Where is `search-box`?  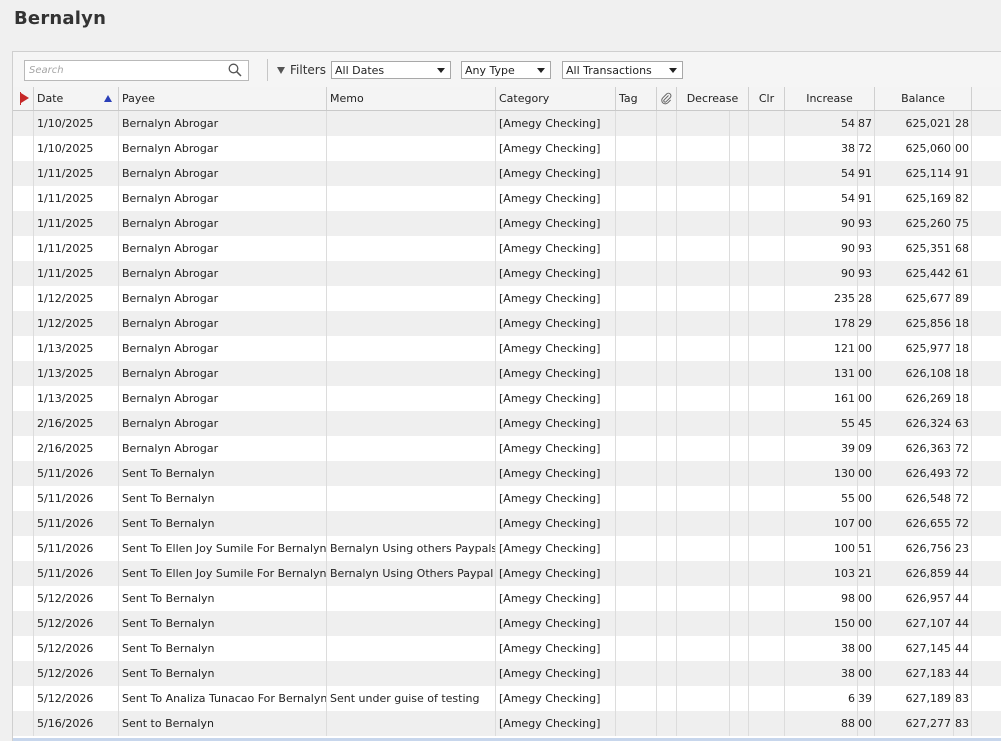 search-box is located at coordinates (136, 70).